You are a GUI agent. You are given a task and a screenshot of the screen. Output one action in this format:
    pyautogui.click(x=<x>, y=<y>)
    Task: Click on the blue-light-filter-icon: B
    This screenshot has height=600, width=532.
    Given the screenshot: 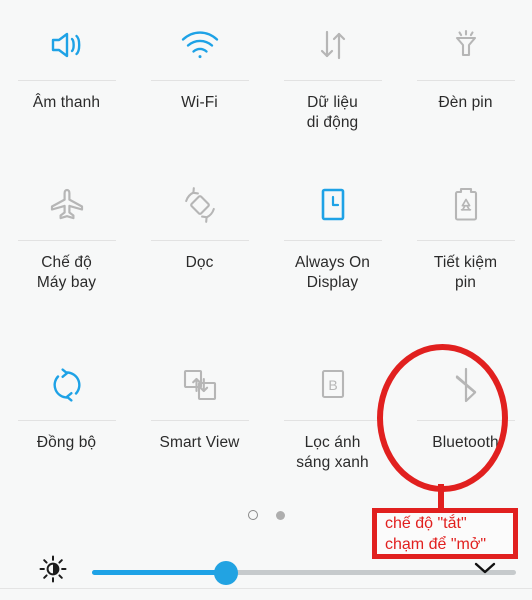 What is the action you would take?
    pyautogui.click(x=333, y=385)
    